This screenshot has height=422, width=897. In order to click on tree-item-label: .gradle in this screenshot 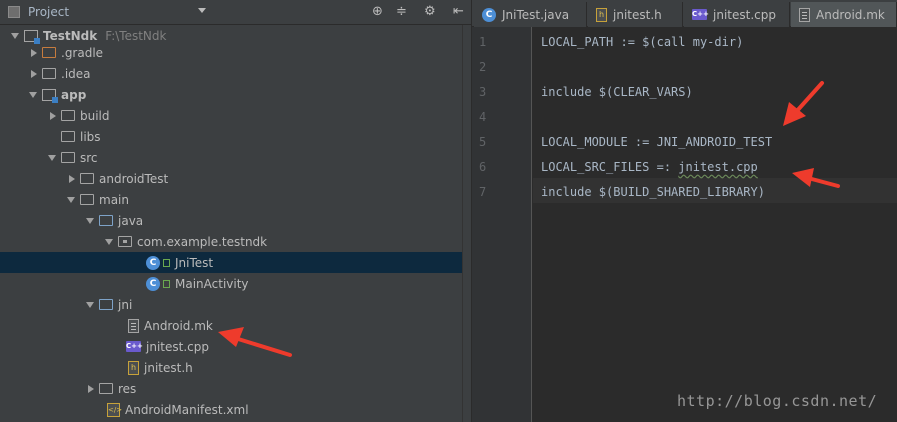, I will do `click(82, 52)`.